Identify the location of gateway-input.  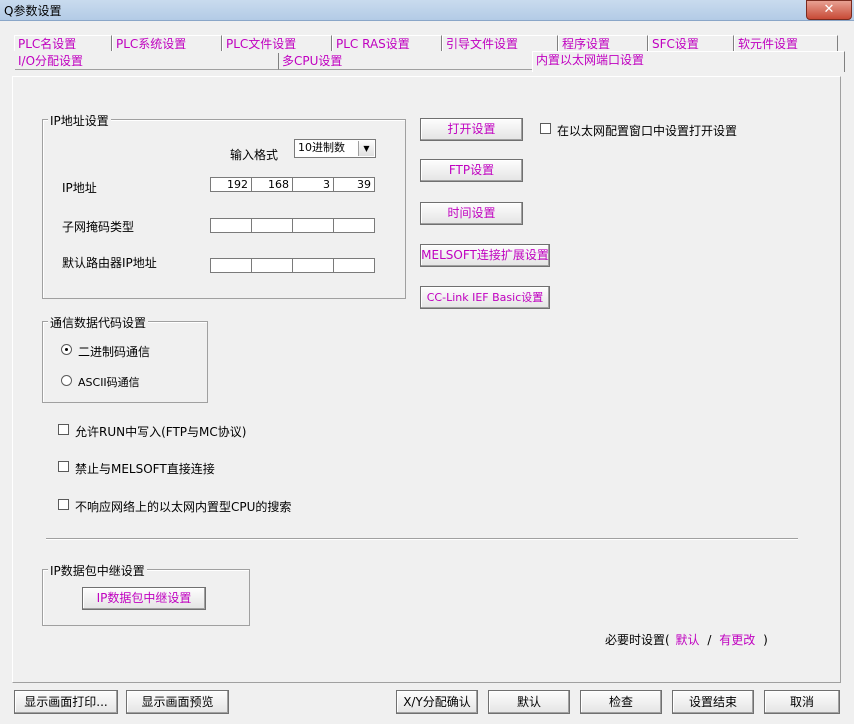
(292, 265).